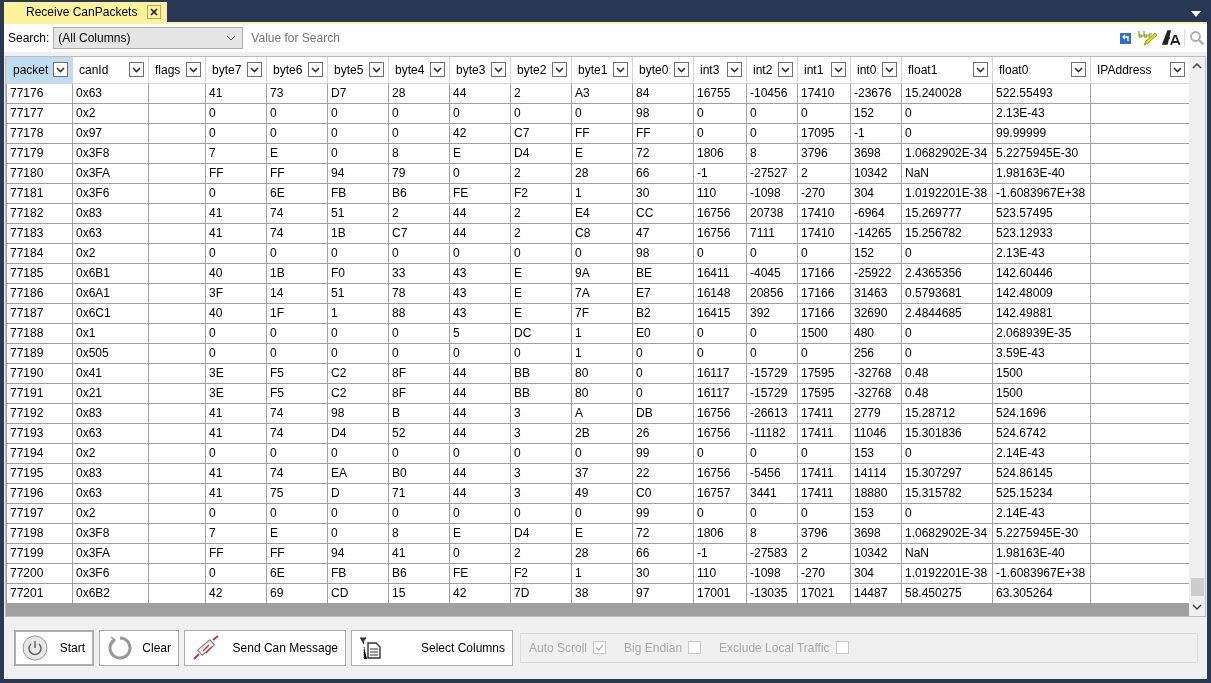 The height and width of the screenshot is (683, 1211). What do you see at coordinates (432, 647) in the screenshot?
I see `command-button: Select Columns` at bounding box center [432, 647].